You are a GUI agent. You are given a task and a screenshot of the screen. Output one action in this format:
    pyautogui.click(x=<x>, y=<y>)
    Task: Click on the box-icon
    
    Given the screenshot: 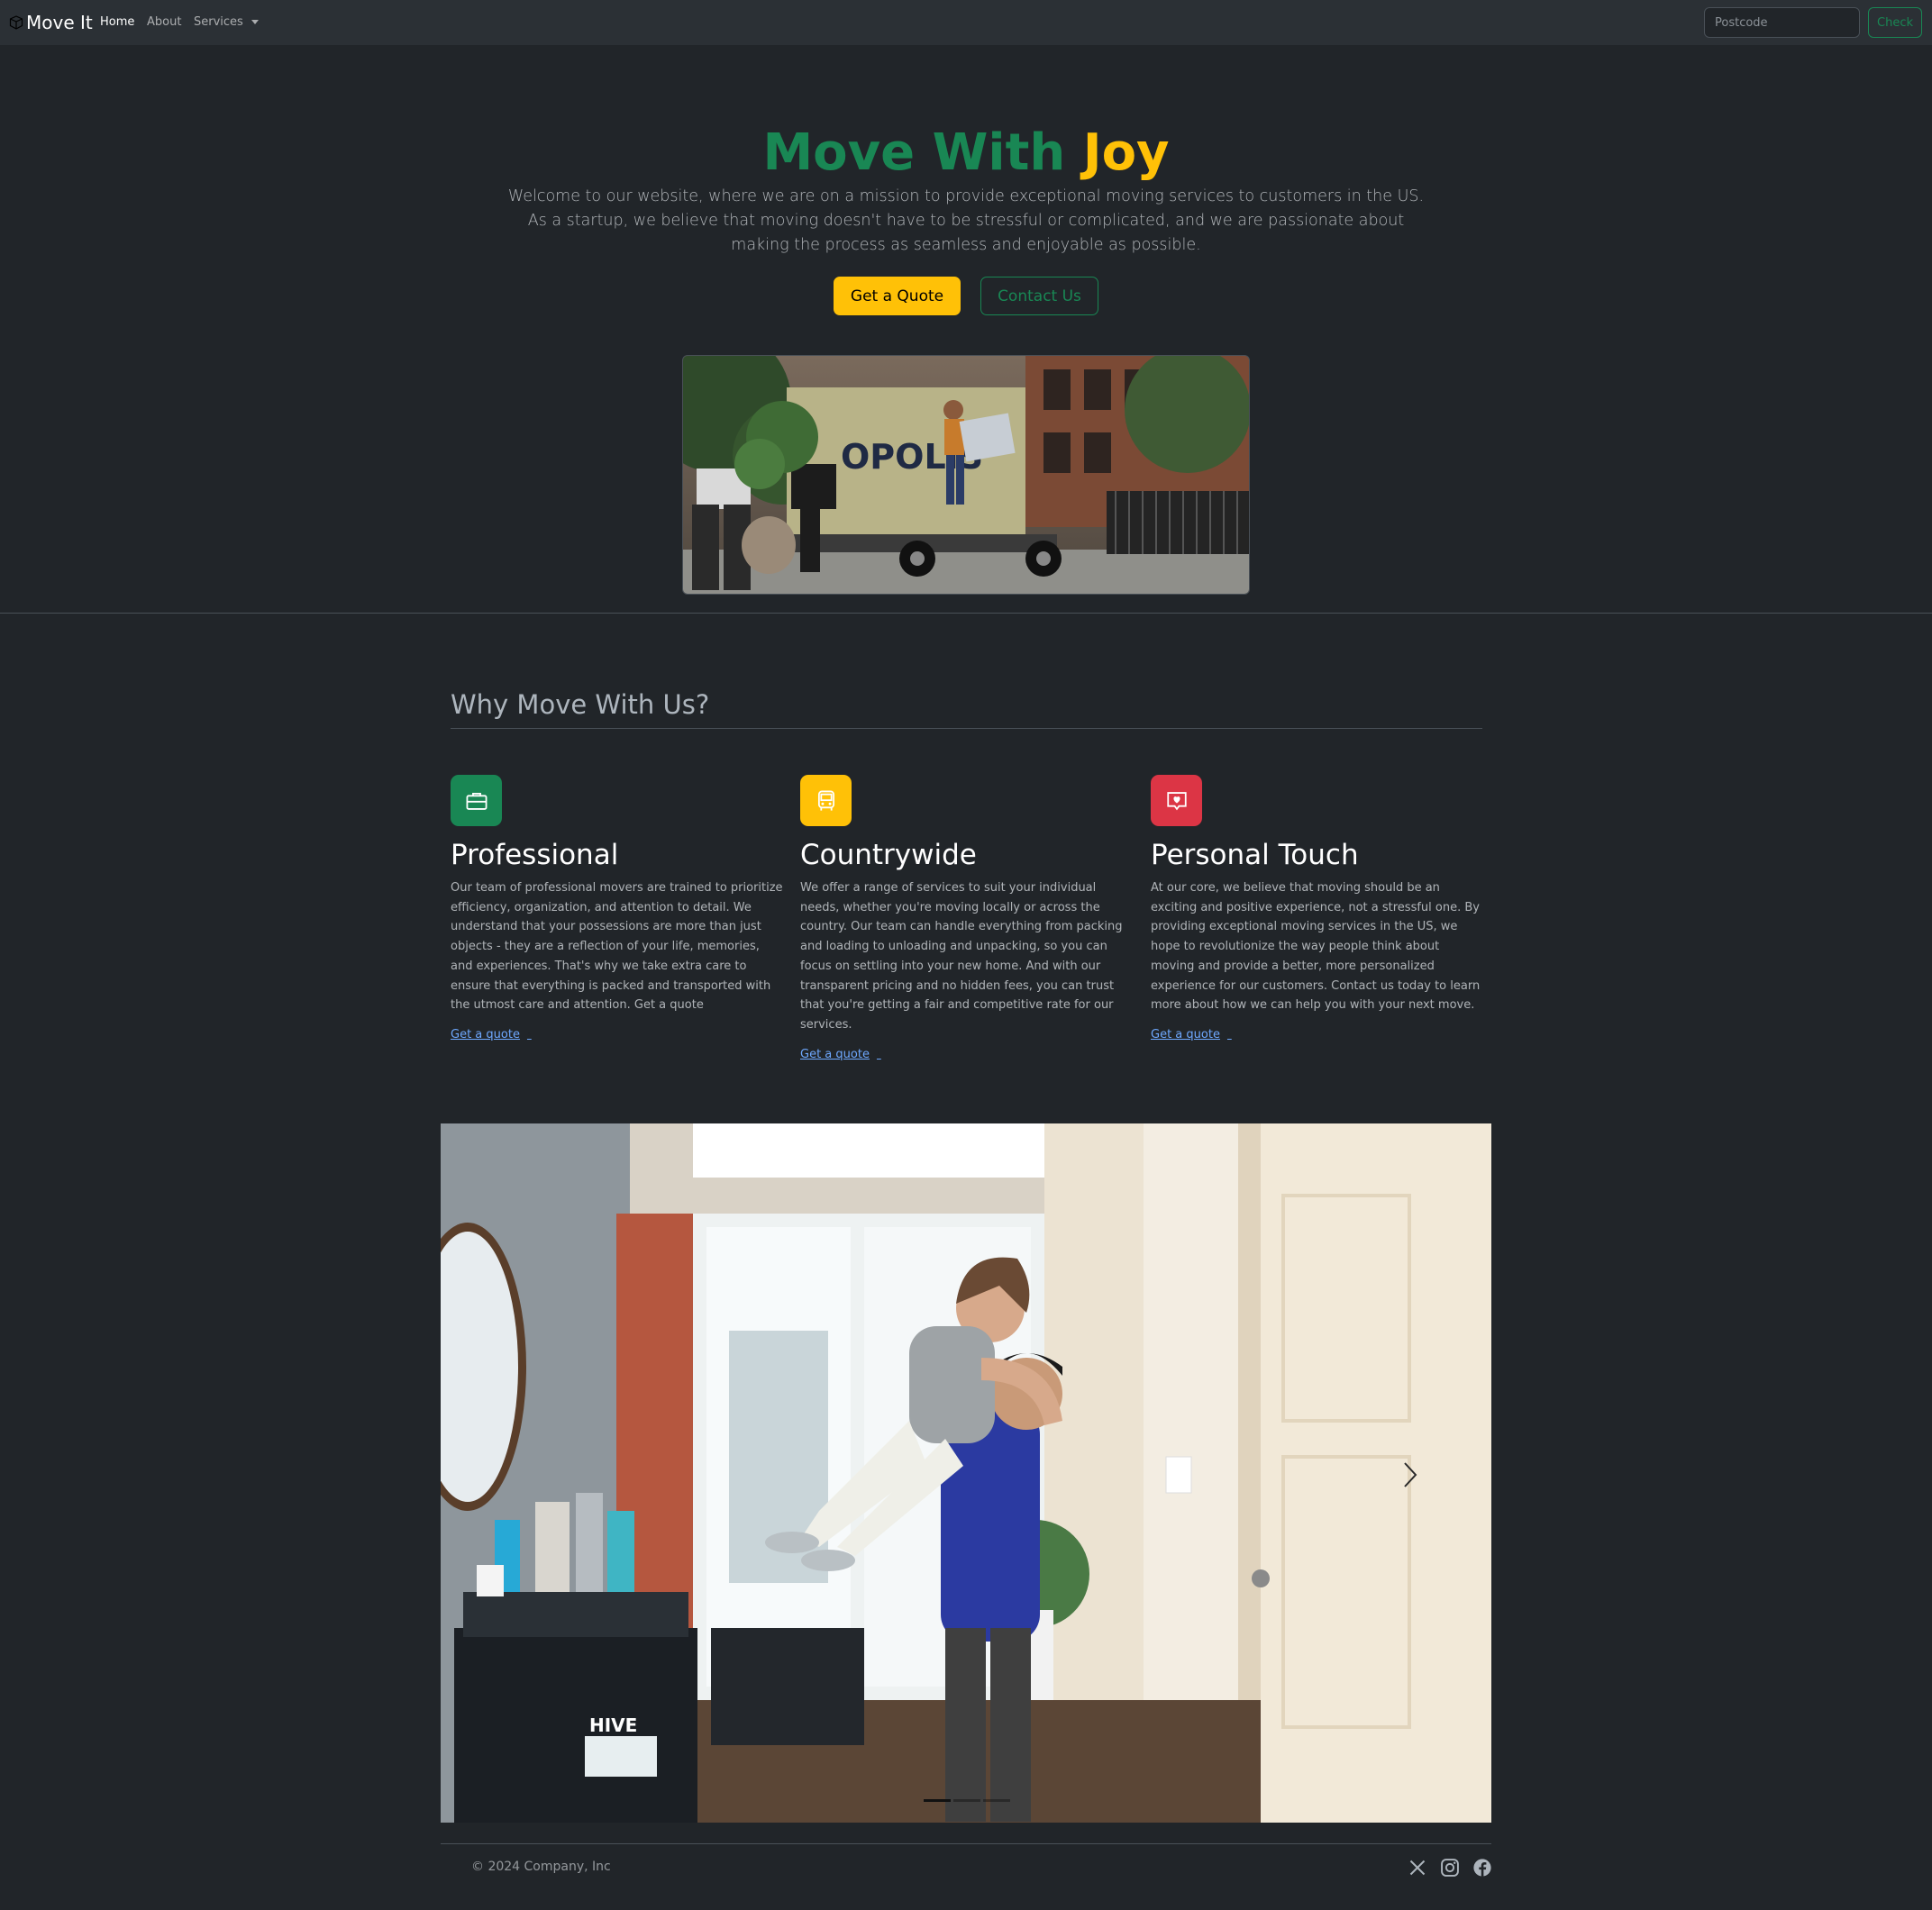 What is the action you would take?
    pyautogui.click(x=16, y=22)
    